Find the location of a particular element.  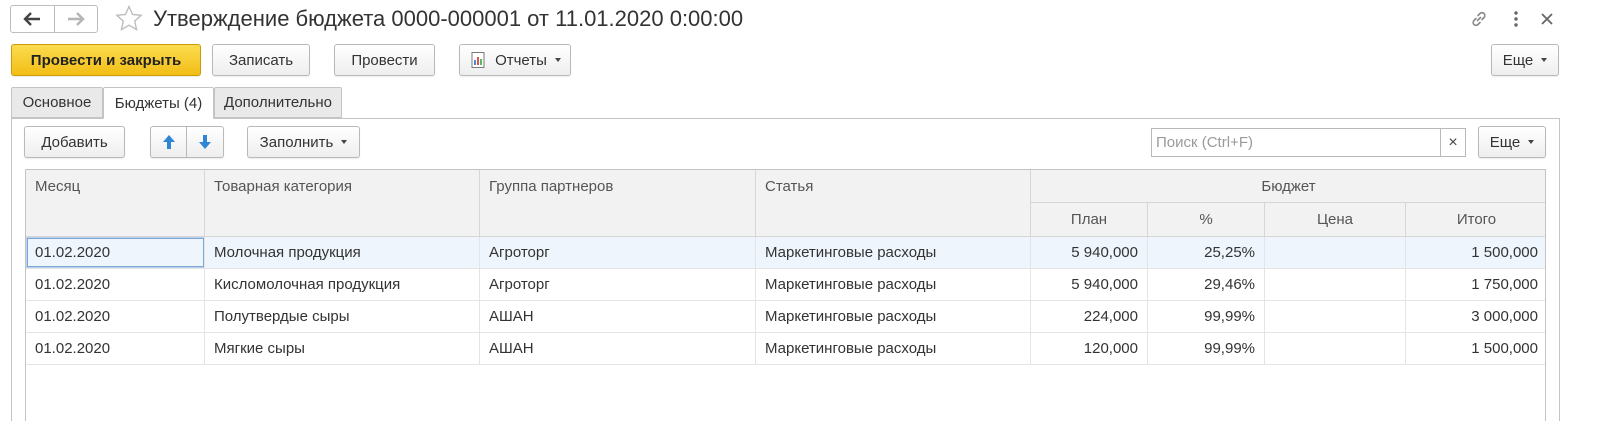

save-label: Записать is located at coordinates (261, 60).